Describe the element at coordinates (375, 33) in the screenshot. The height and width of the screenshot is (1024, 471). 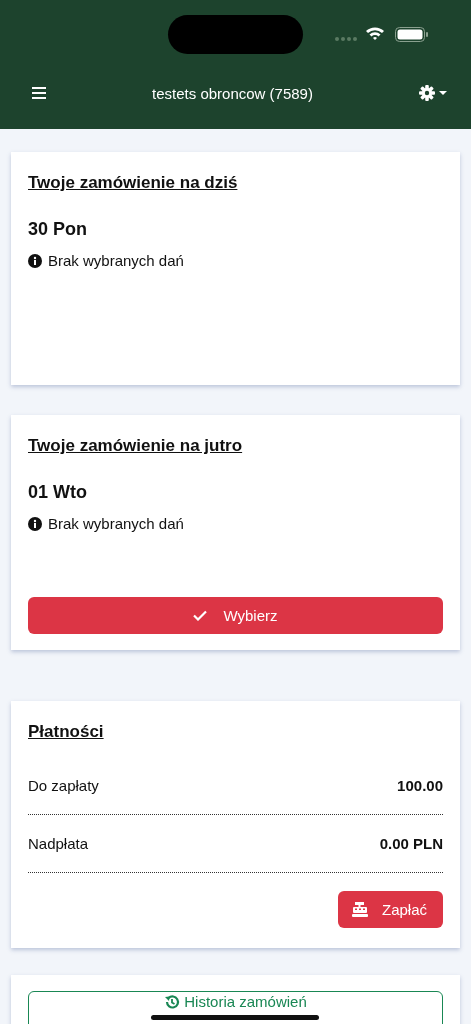
I see `wifi-icon` at that location.